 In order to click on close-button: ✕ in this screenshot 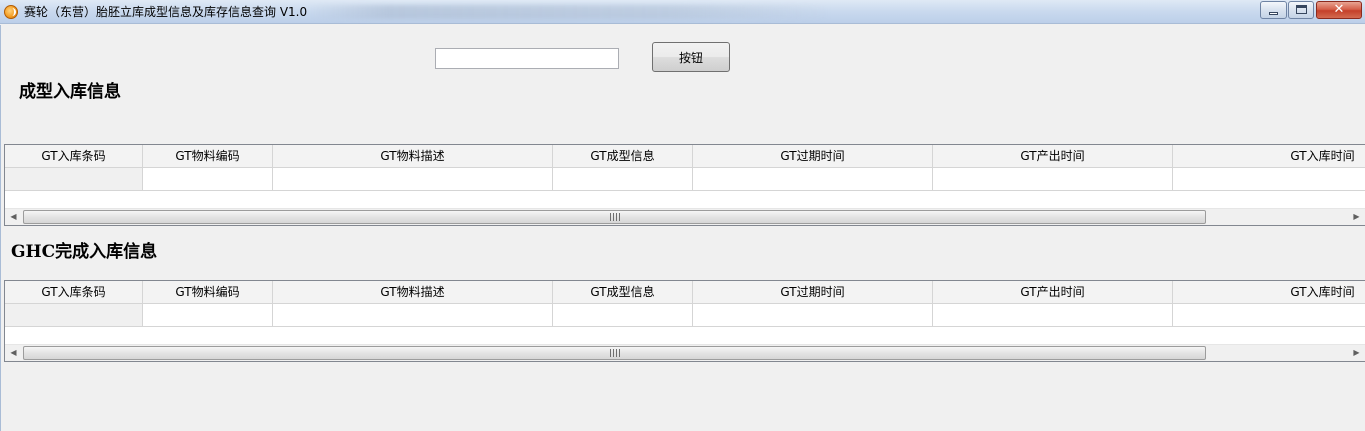, I will do `click(1339, 10)`.